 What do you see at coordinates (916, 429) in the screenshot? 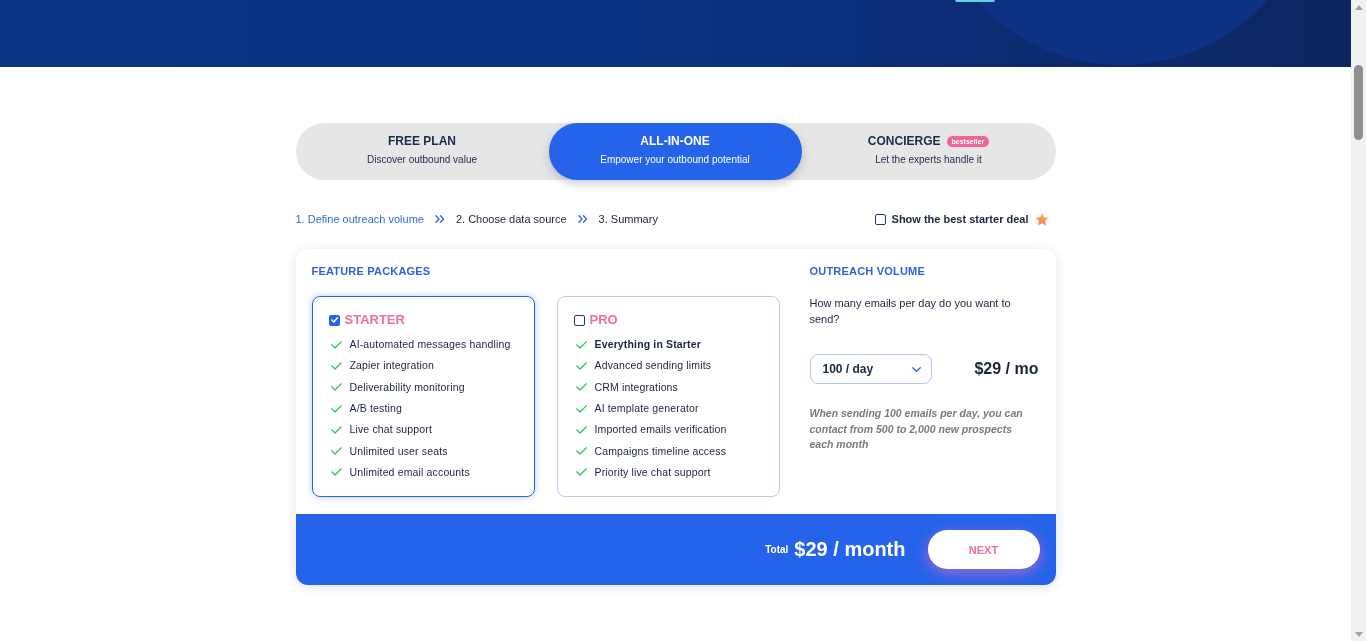
I see `info-note: When sending 100 emails per day, you can contact from 500 to 2,000 new prospects each month` at bounding box center [916, 429].